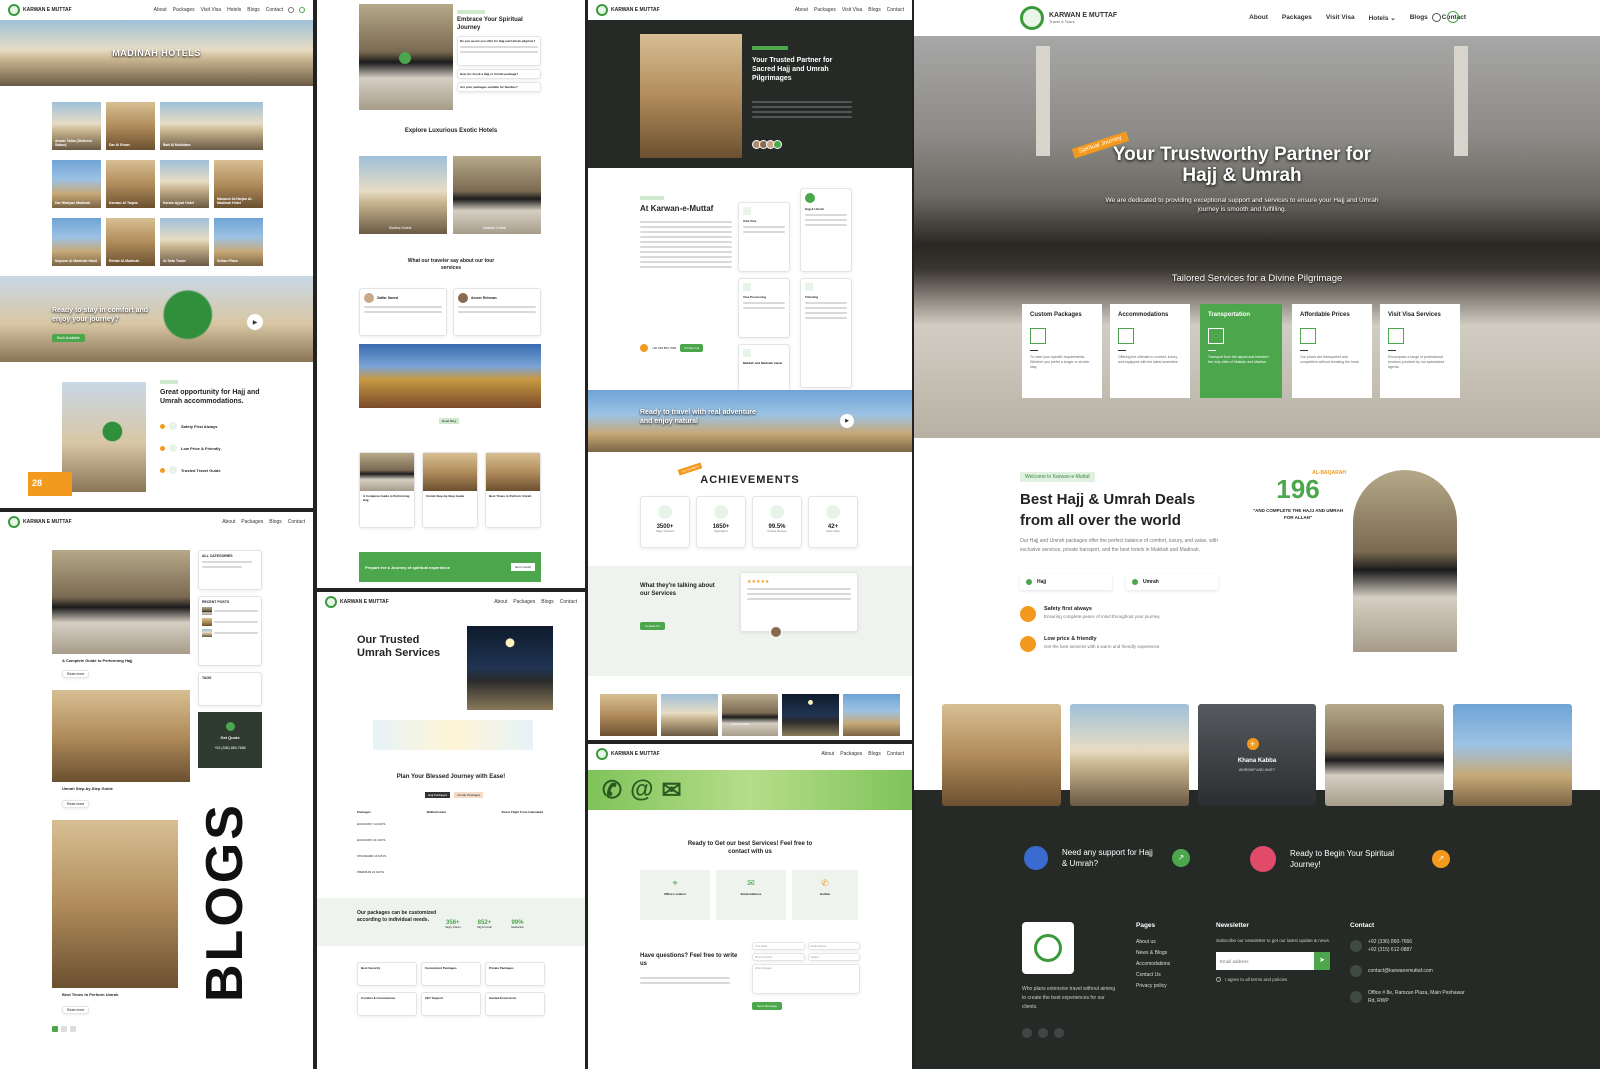  Describe the element at coordinates (1390, 950) in the screenshot. I see `phone-2: +92 (315) 612-0887` at that location.